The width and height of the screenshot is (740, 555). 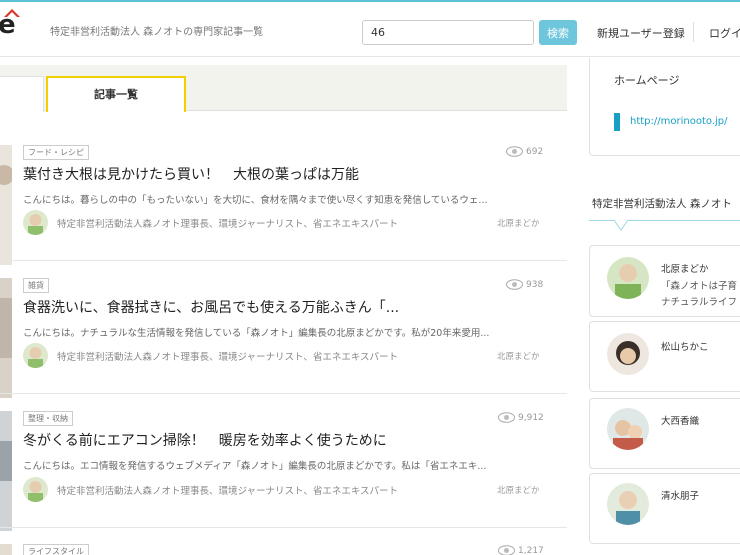 What do you see at coordinates (664, 433) in the screenshot?
I see `member-card: 大西香織` at bounding box center [664, 433].